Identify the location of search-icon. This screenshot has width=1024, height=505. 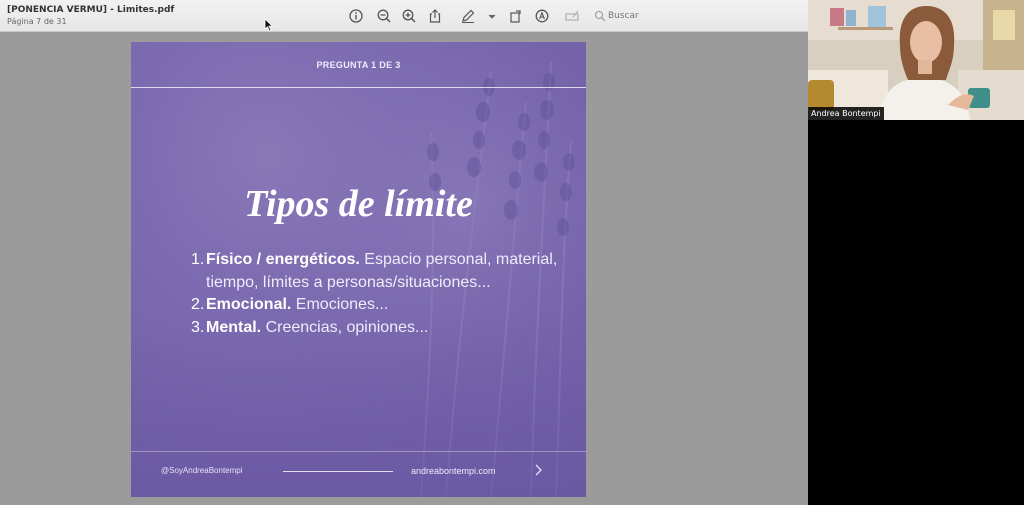
(600, 16).